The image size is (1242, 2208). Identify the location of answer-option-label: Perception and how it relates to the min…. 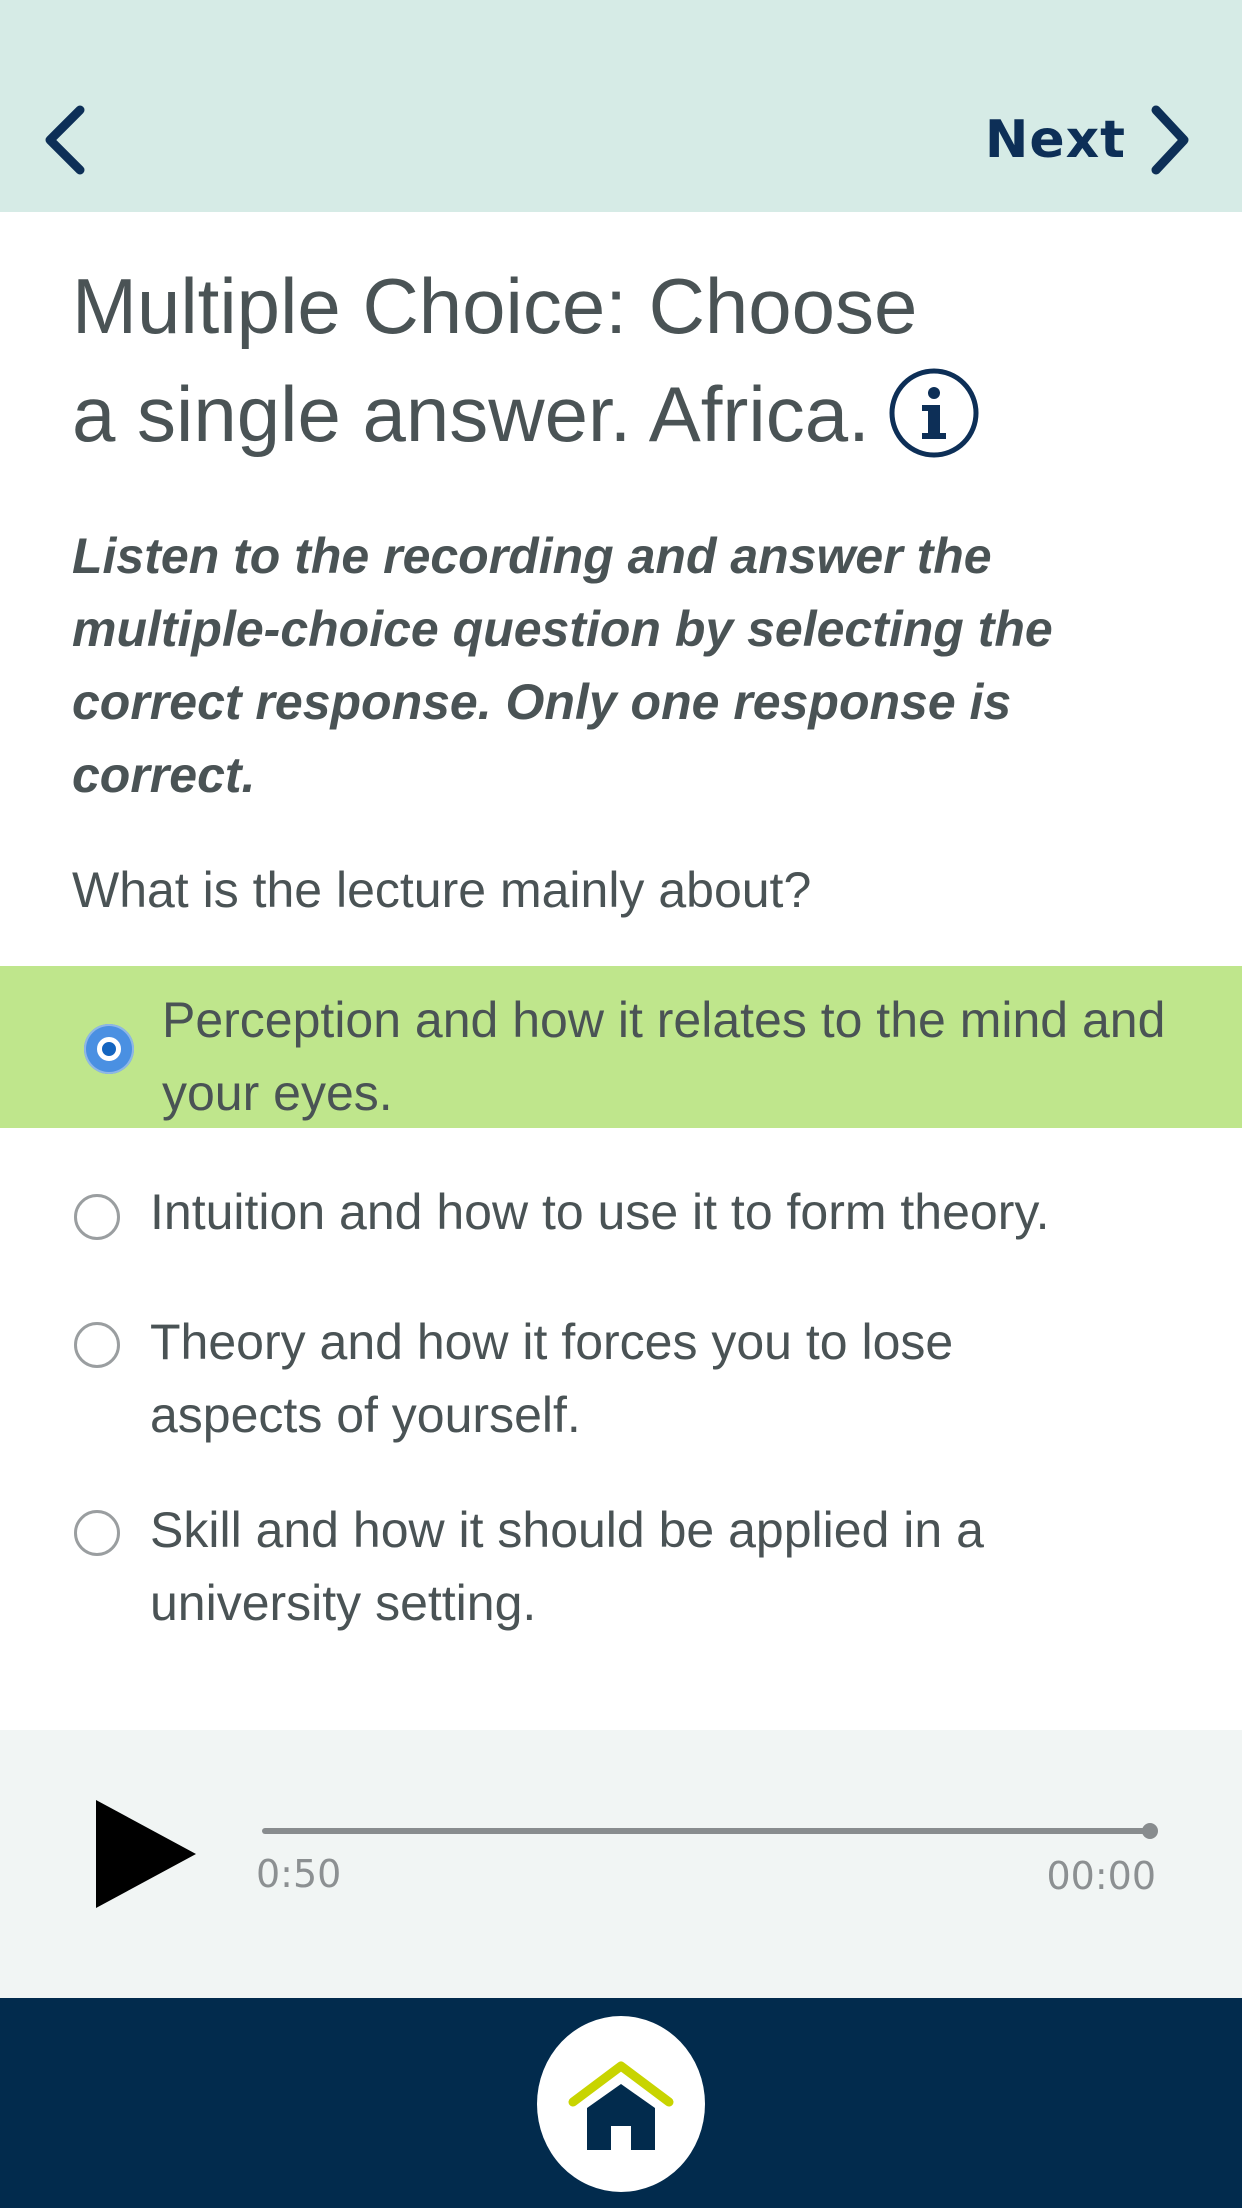
(664, 1056).